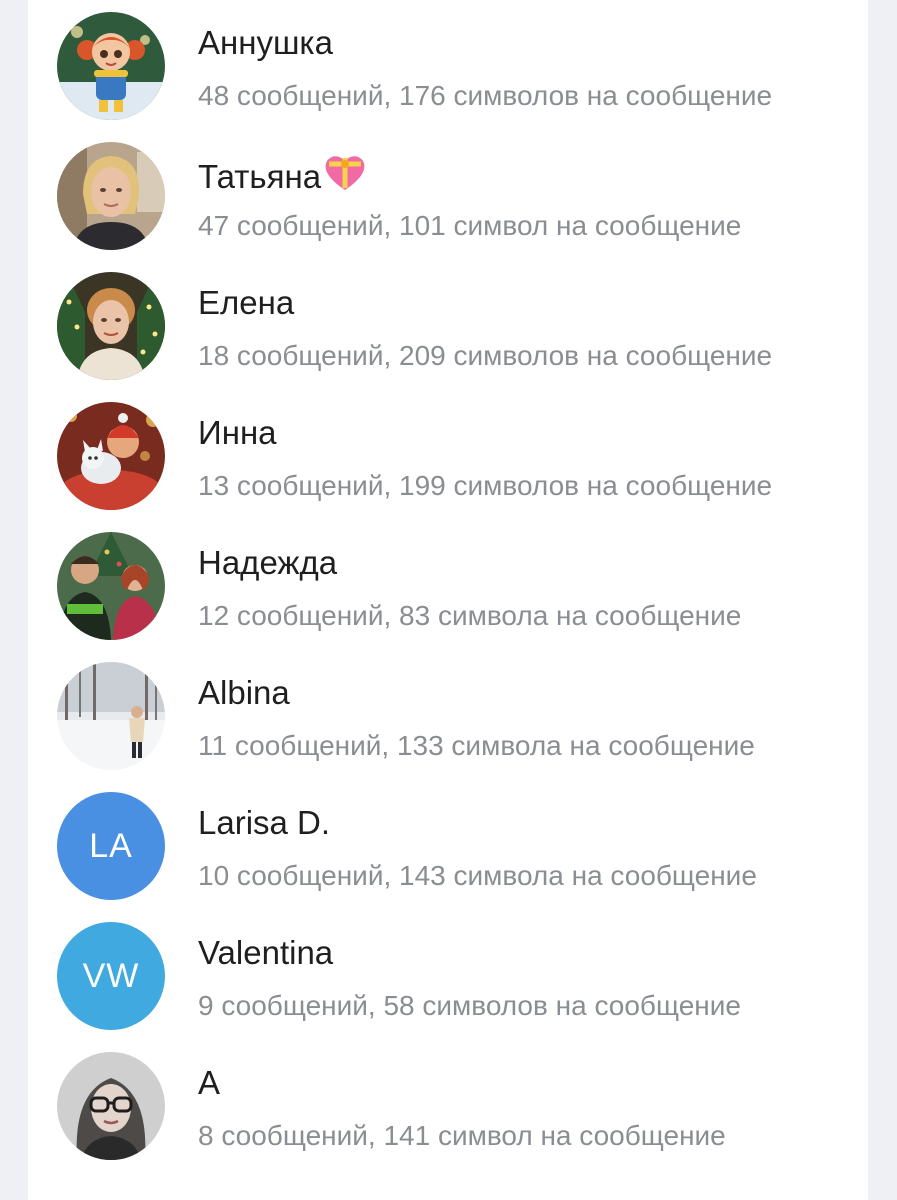 This screenshot has height=1200, width=897. Describe the element at coordinates (209, 1082) in the screenshot. I see `member-name: A` at that location.